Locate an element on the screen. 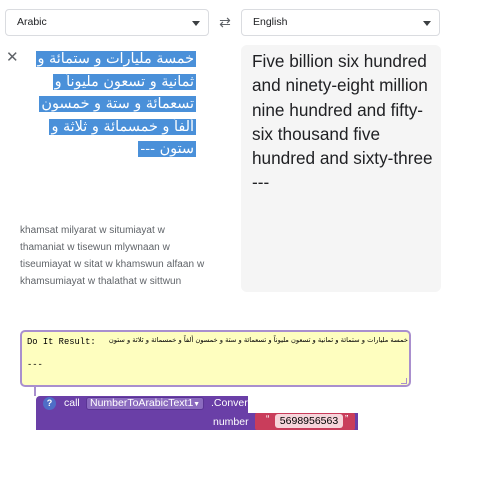 This screenshot has height=500, width=494. component-dropdown: NumberToArabicText1 ▼ is located at coordinates (145, 403).